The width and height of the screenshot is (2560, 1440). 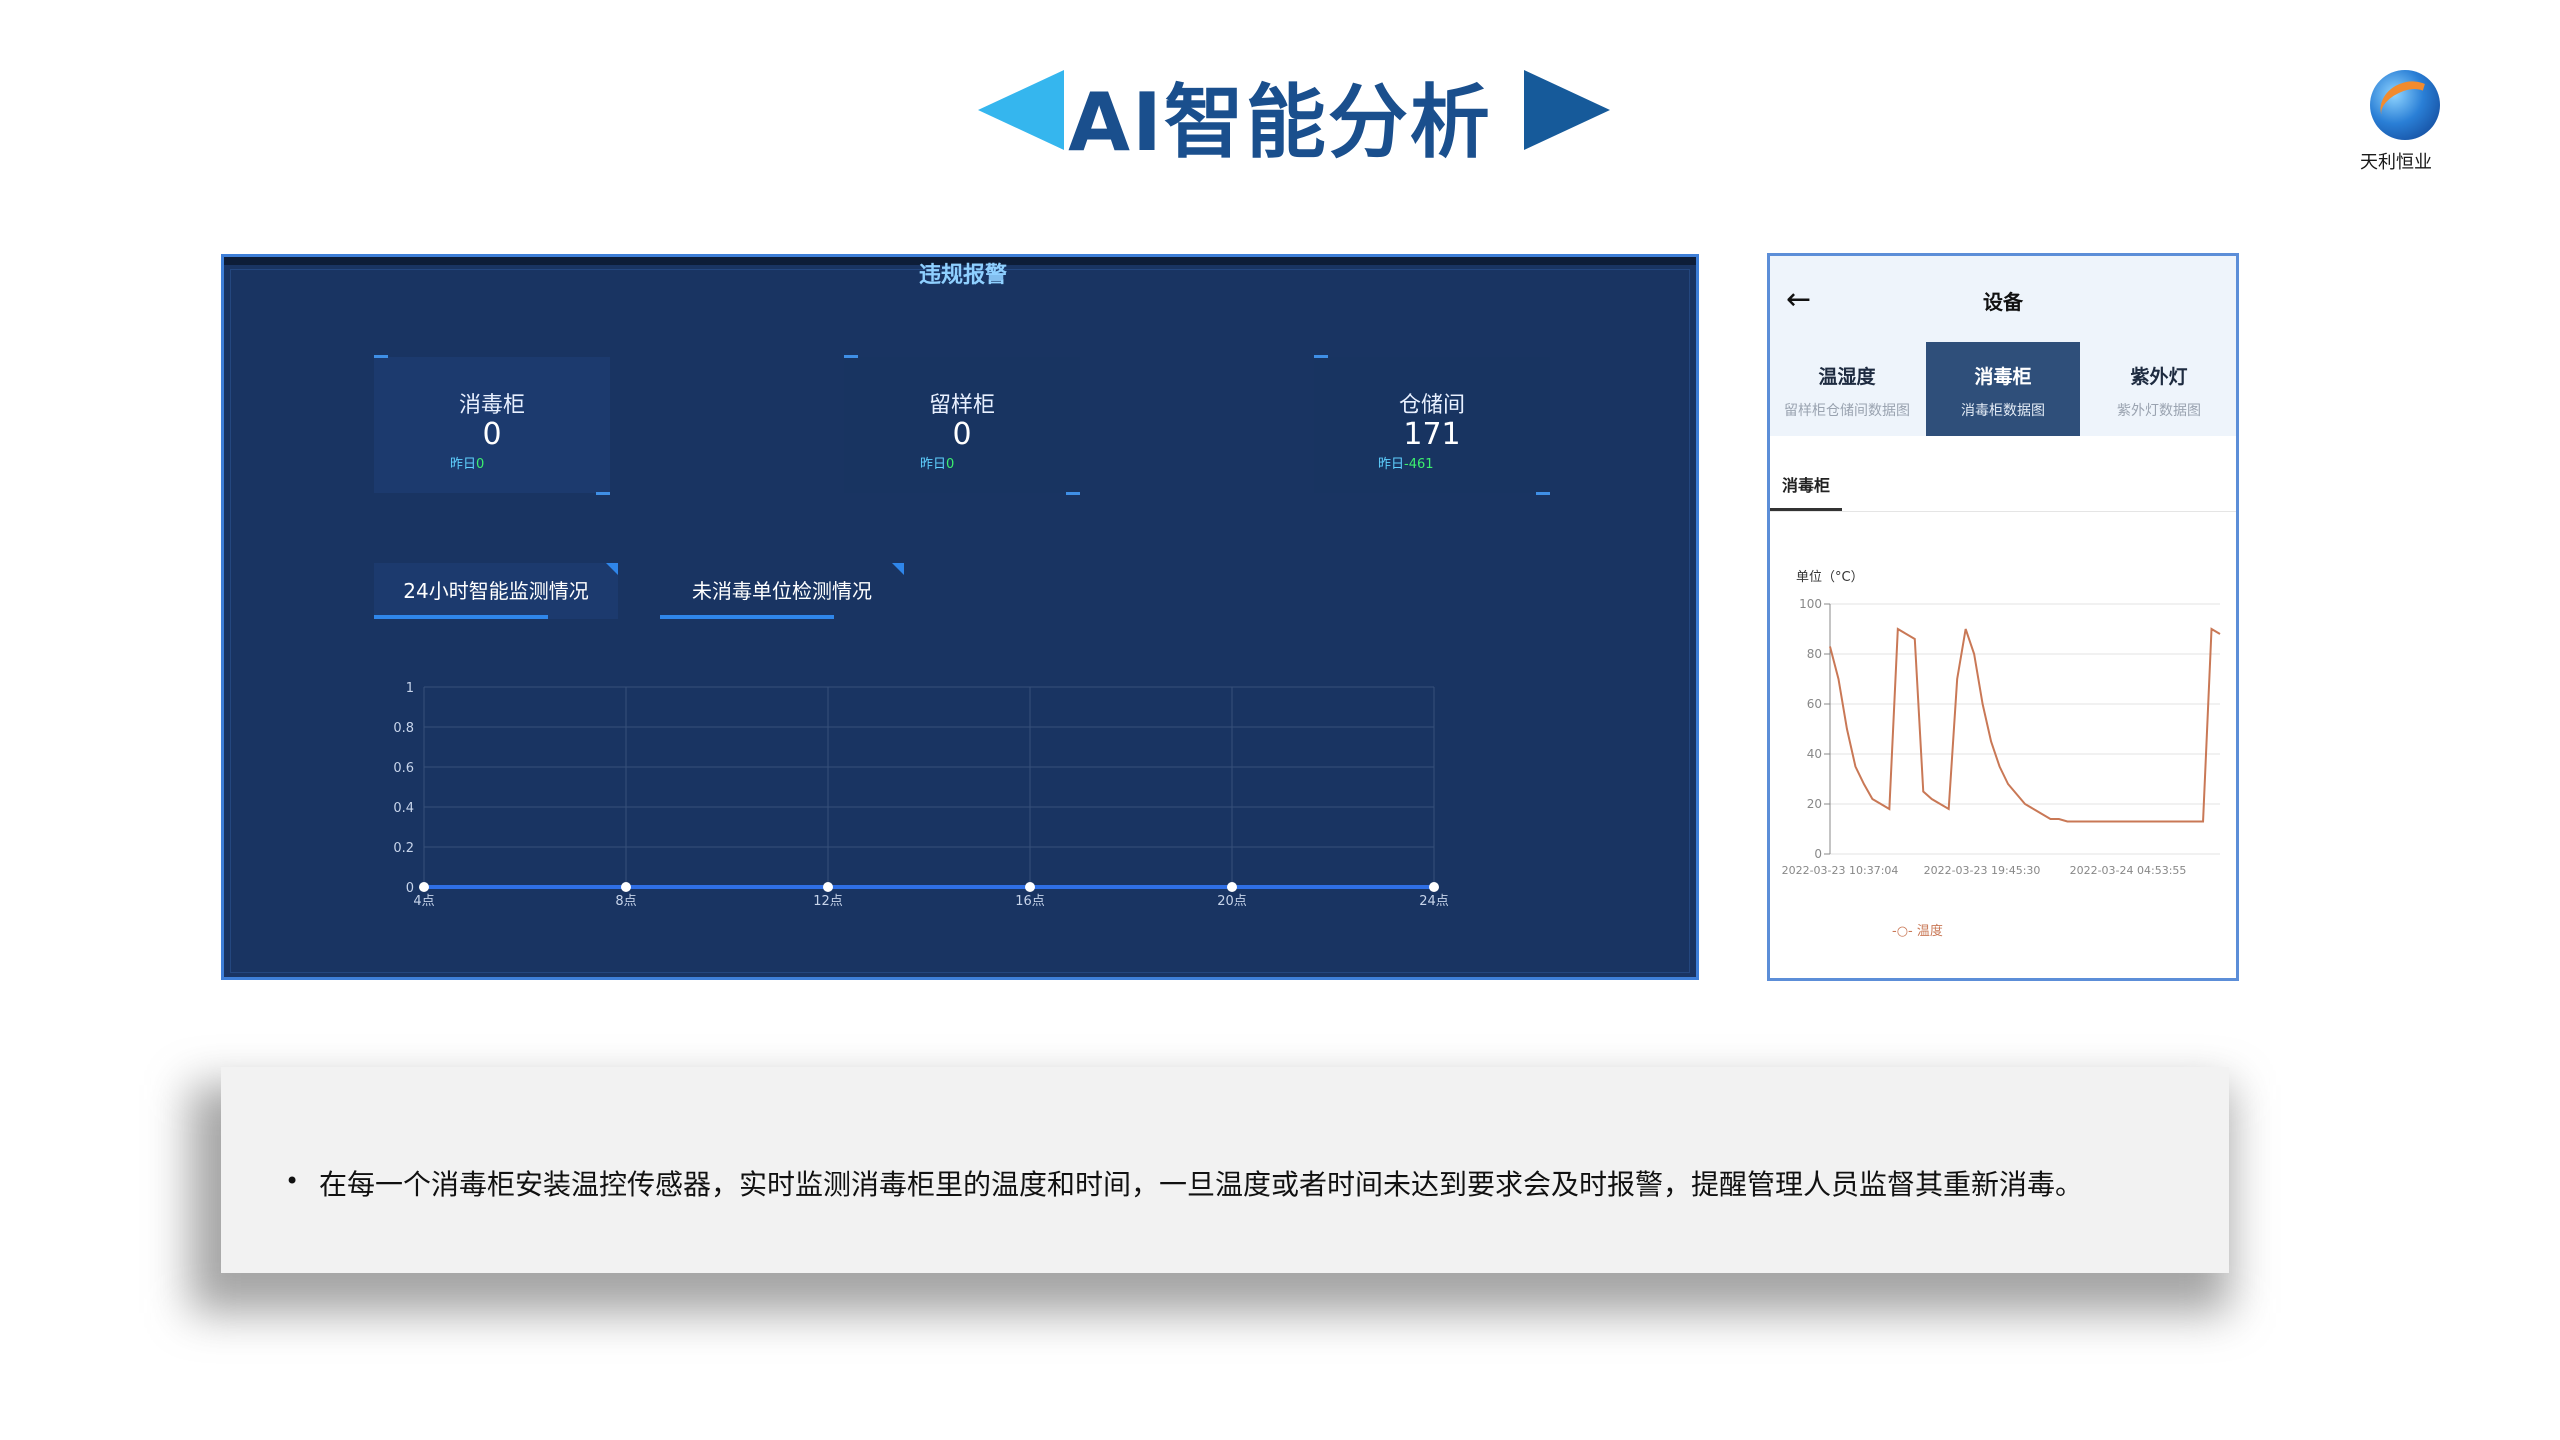 What do you see at coordinates (1814, 654) in the screenshot?
I see `y-tick-label: 80` at bounding box center [1814, 654].